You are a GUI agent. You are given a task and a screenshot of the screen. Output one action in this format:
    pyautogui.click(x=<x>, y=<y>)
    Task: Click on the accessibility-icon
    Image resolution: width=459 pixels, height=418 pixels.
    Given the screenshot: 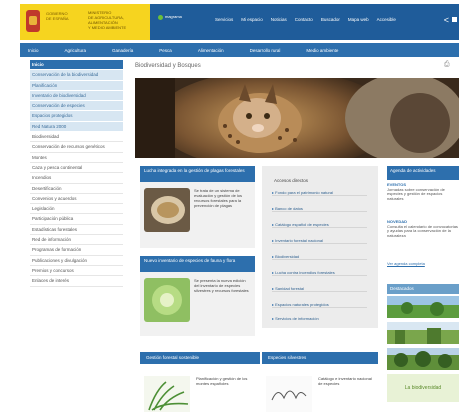 What is the action you would take?
    pyautogui.click(x=454, y=19)
    